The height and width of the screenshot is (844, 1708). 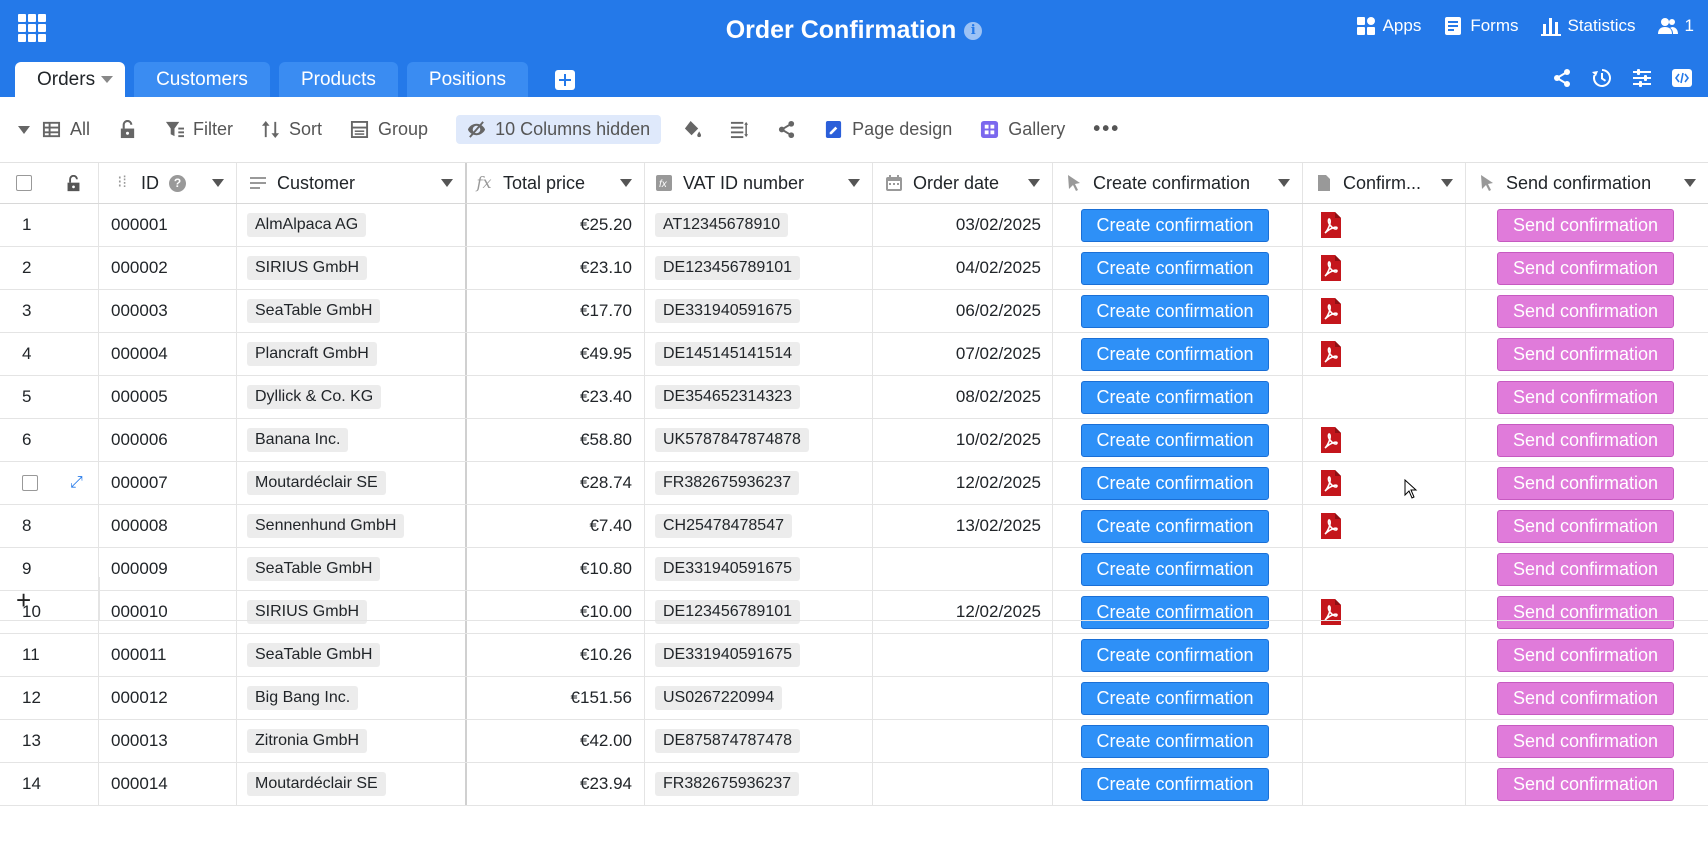 What do you see at coordinates (1022, 129) in the screenshot?
I see `gallery-button: Gallery` at bounding box center [1022, 129].